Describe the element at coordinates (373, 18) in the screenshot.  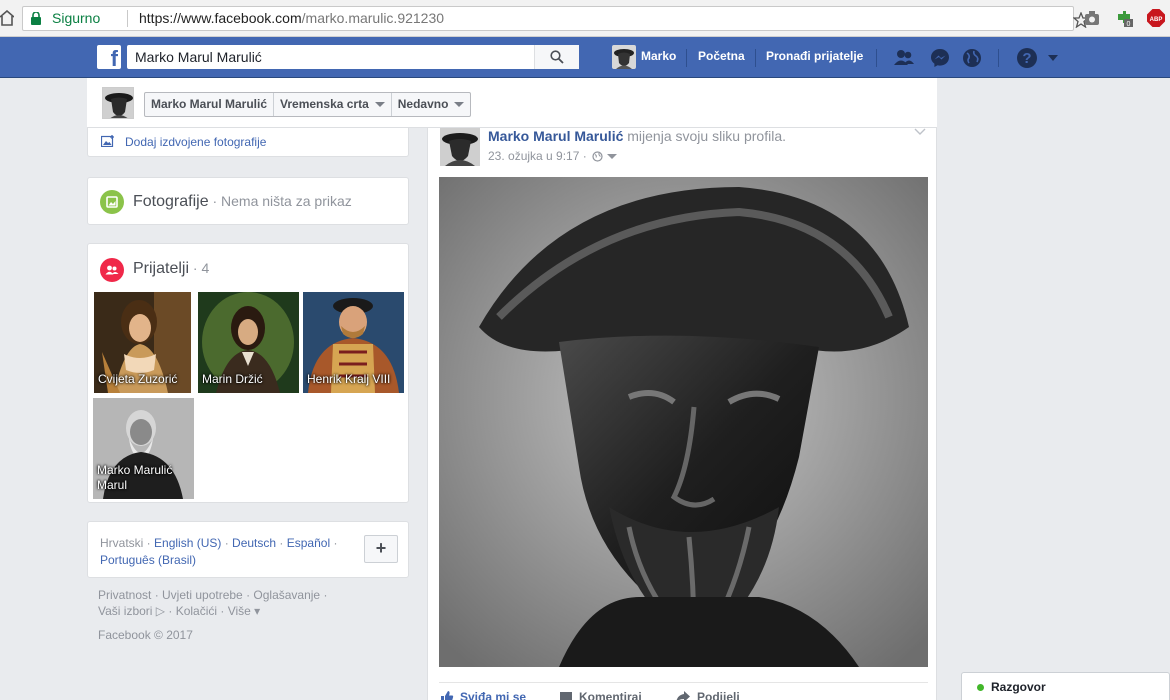
I see `url-path: /marko.marulic.921230` at that location.